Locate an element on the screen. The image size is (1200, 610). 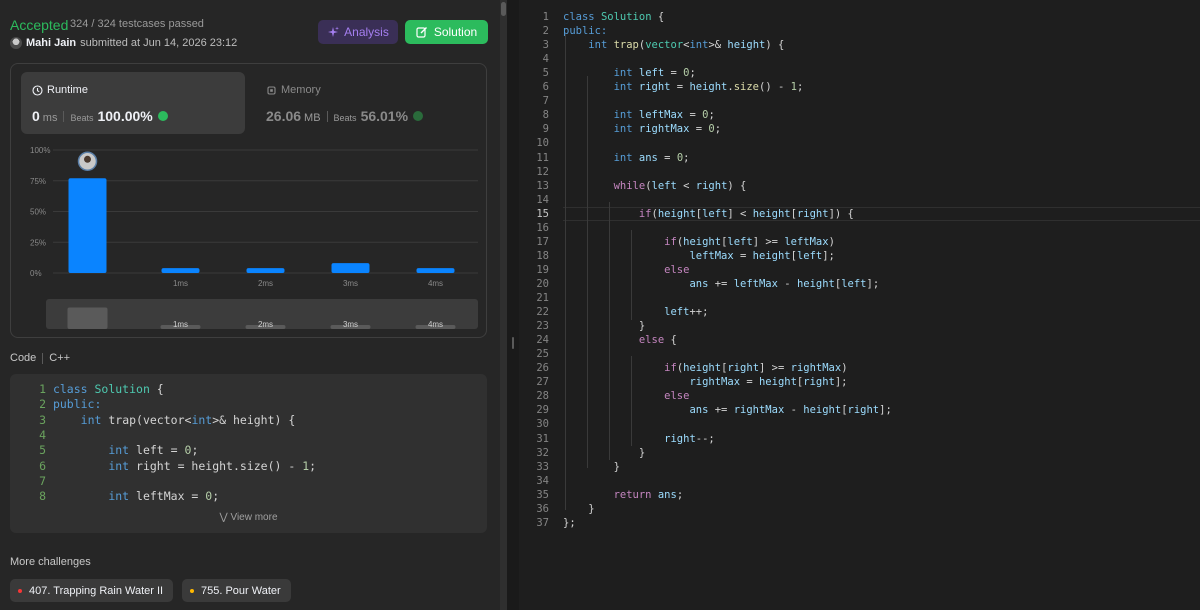
editor-line: 37}; is located at coordinates (547, 524).